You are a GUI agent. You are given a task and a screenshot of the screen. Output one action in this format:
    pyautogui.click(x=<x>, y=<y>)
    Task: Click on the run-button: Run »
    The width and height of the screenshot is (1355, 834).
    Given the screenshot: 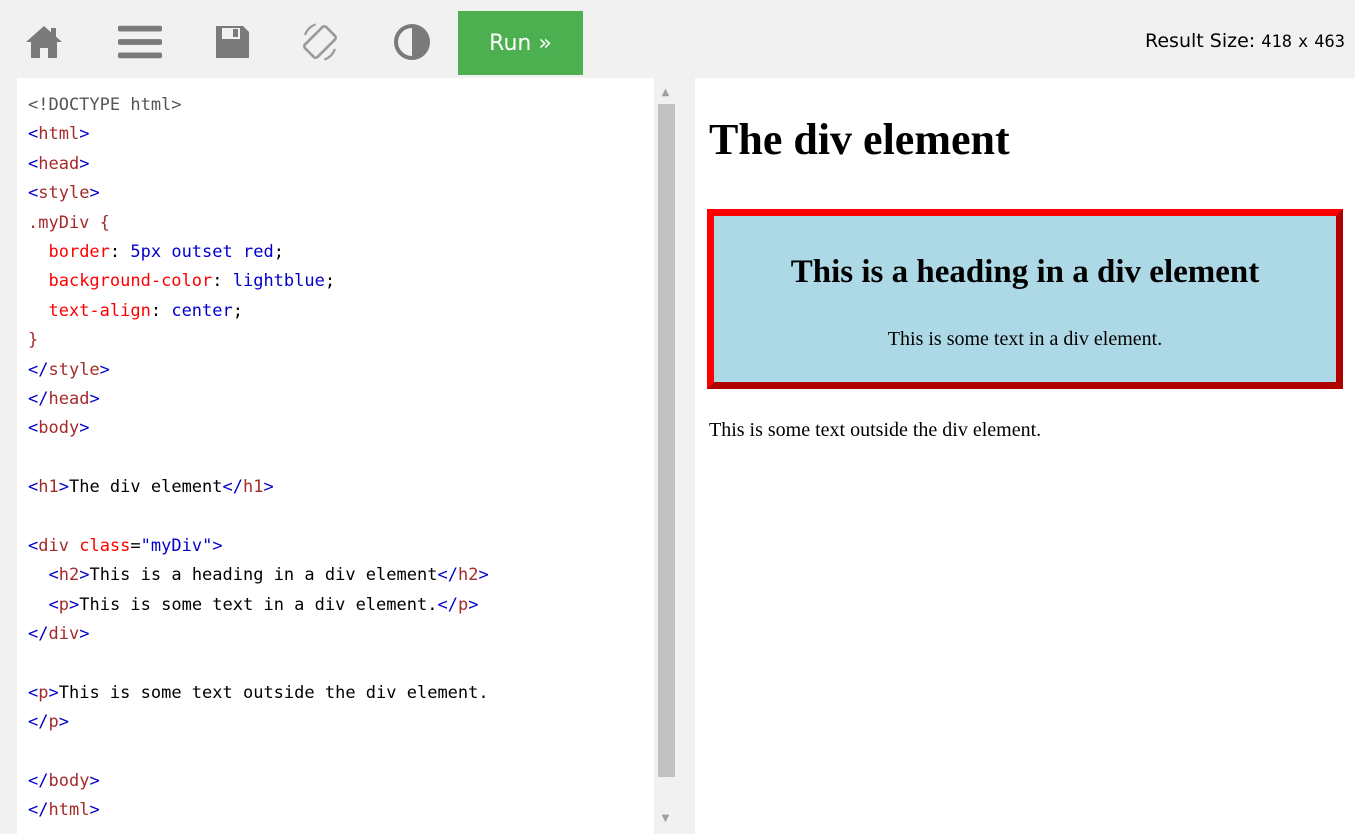 What is the action you would take?
    pyautogui.click(x=520, y=43)
    